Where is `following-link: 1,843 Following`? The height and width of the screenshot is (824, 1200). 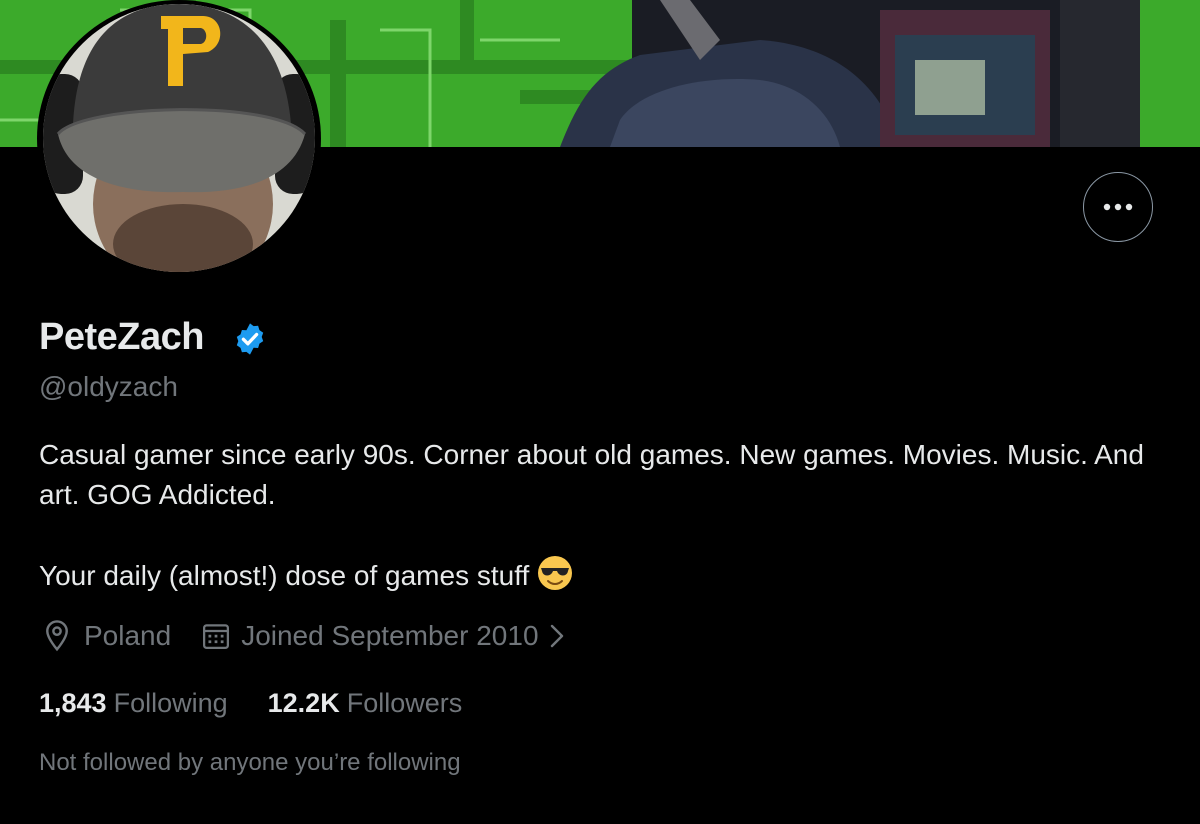 following-link: 1,843 Following is located at coordinates (133, 703).